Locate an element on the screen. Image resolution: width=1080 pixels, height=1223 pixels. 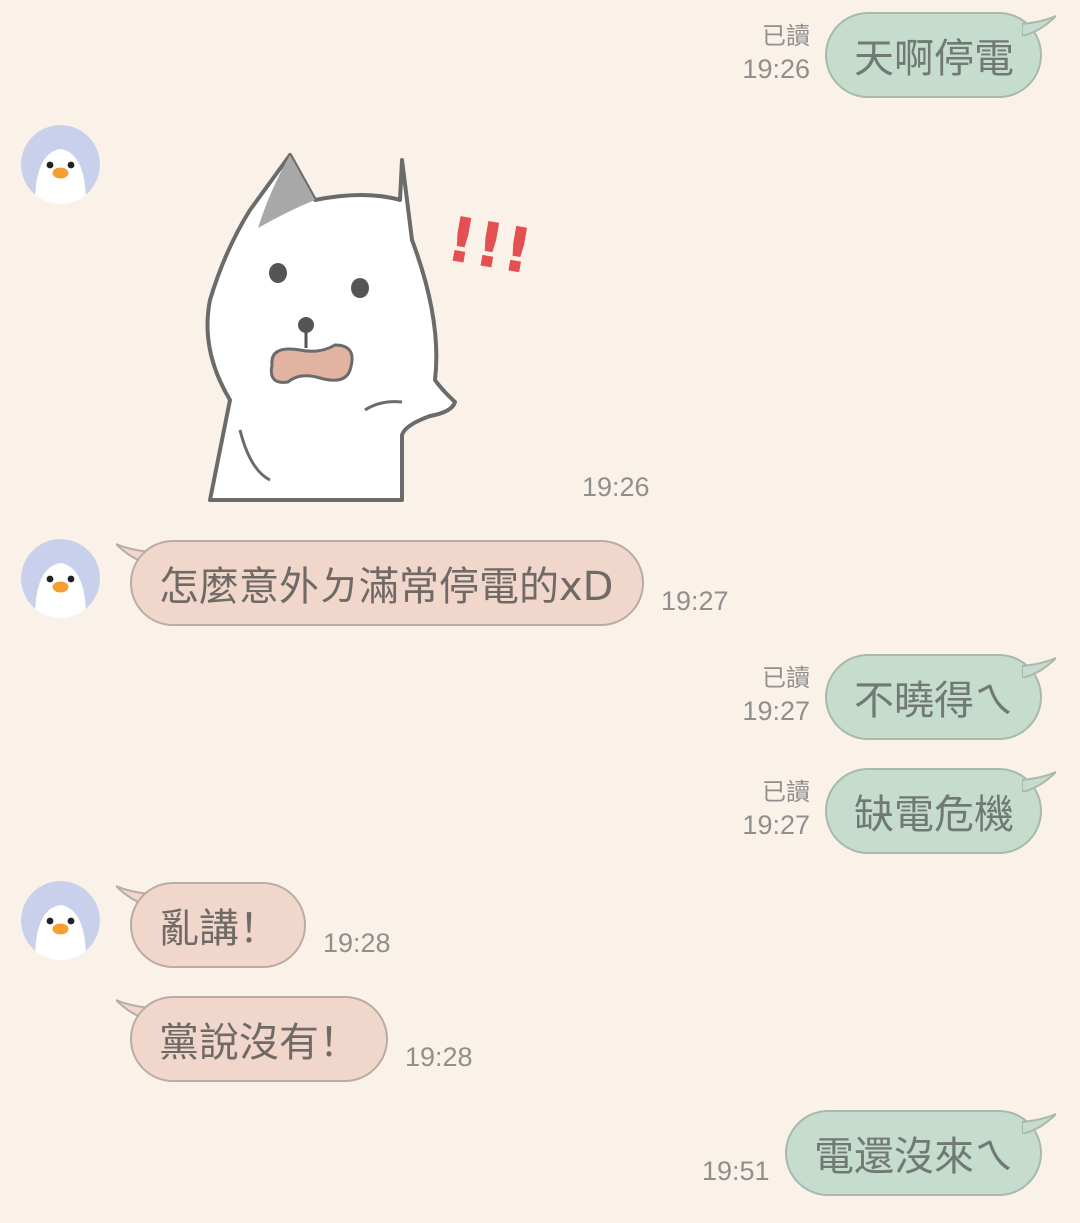
message-bubble-outgoing: 缺電危機 is located at coordinates (933, 811).